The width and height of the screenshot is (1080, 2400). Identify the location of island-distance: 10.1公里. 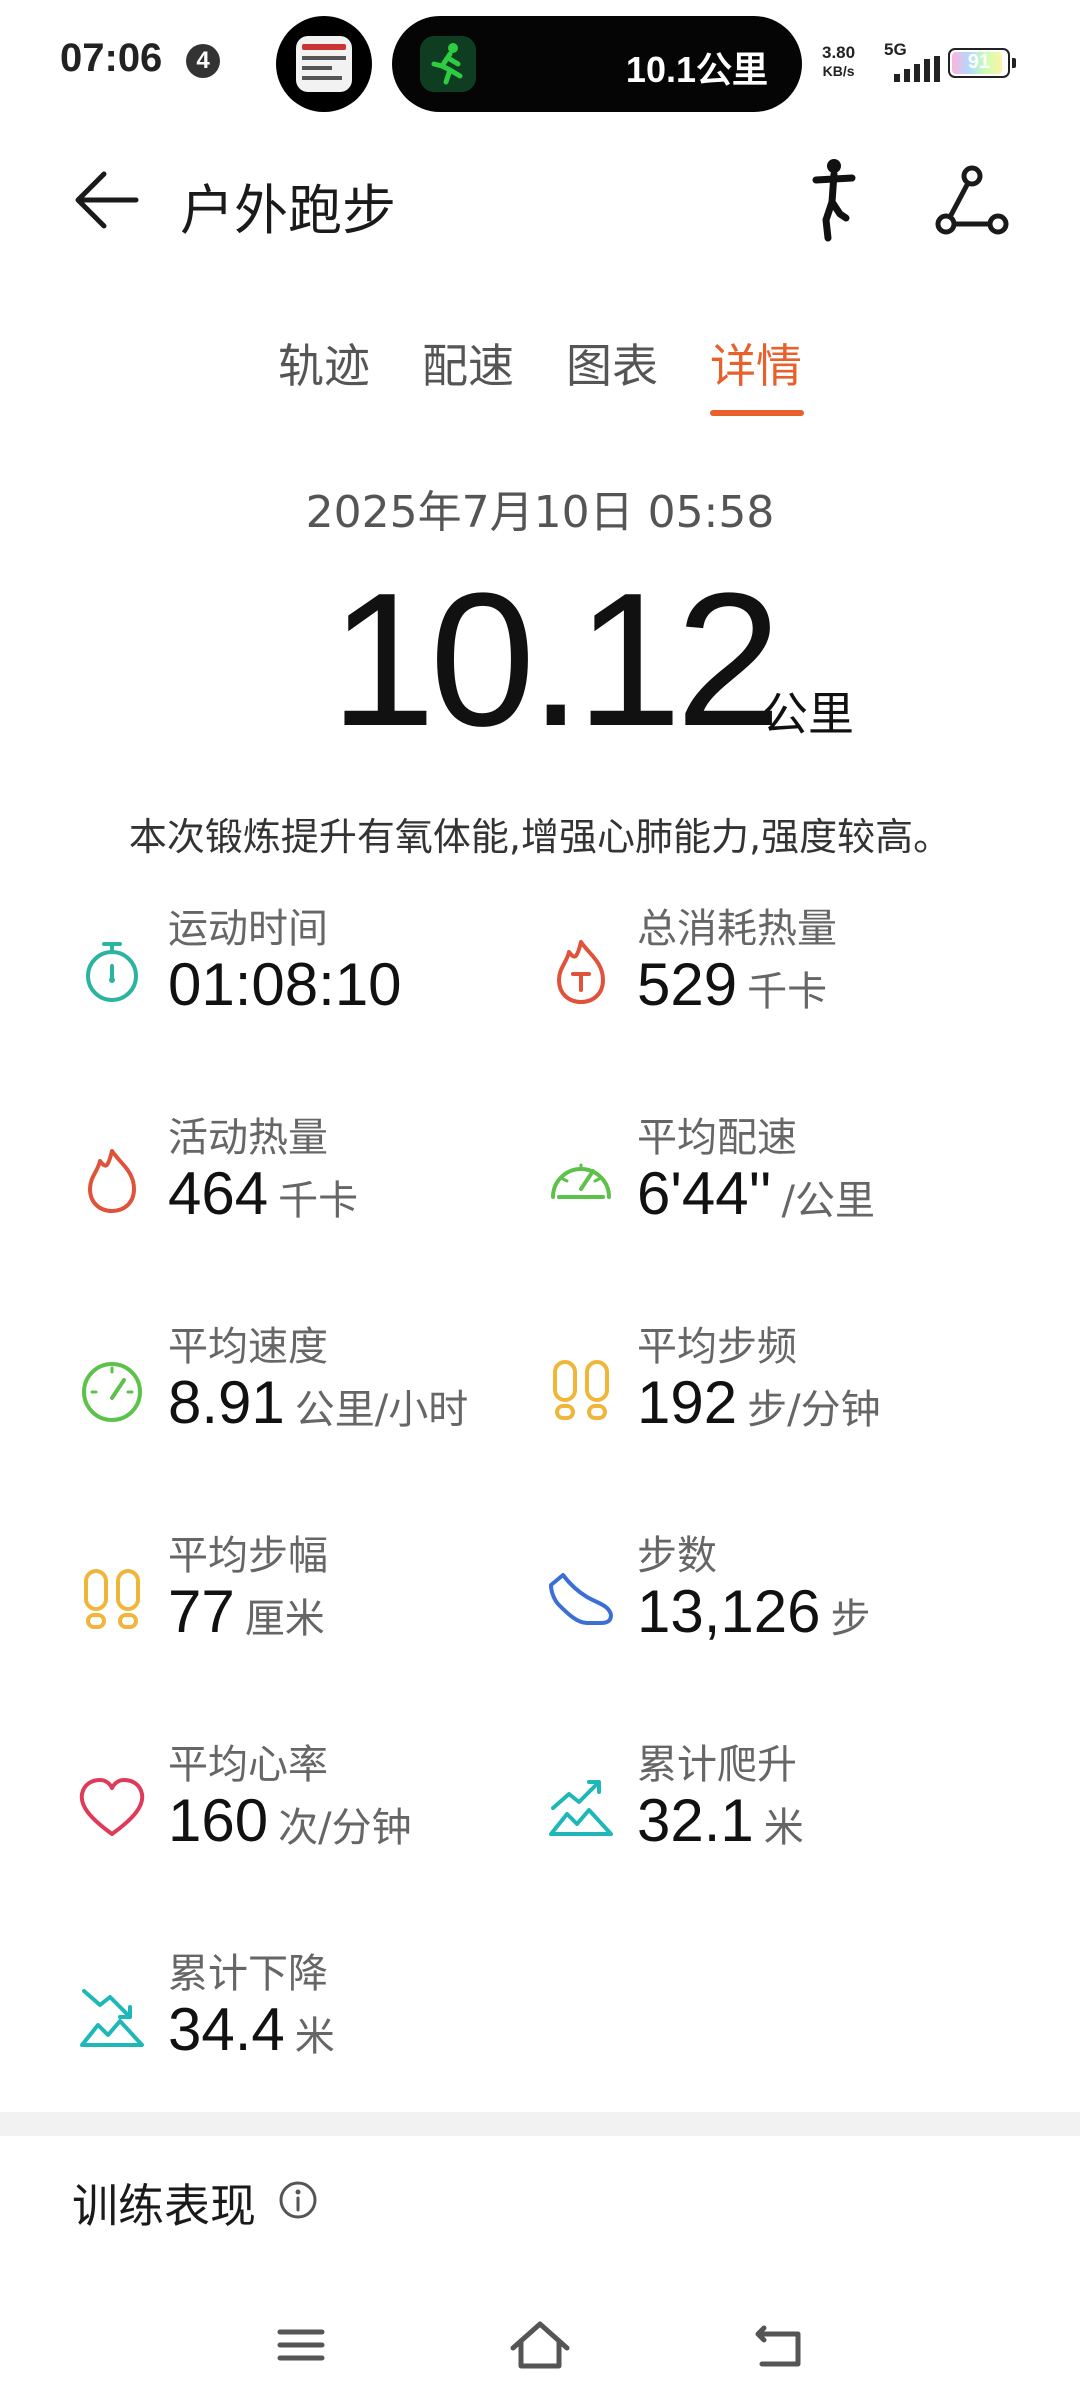
(696, 69).